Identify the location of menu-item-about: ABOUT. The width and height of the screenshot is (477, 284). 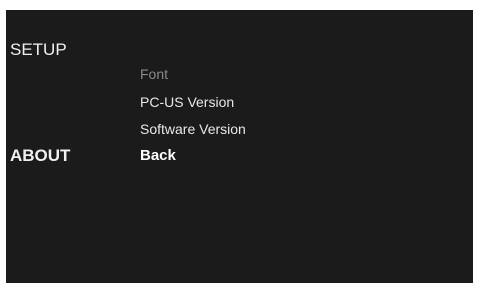
(40, 156).